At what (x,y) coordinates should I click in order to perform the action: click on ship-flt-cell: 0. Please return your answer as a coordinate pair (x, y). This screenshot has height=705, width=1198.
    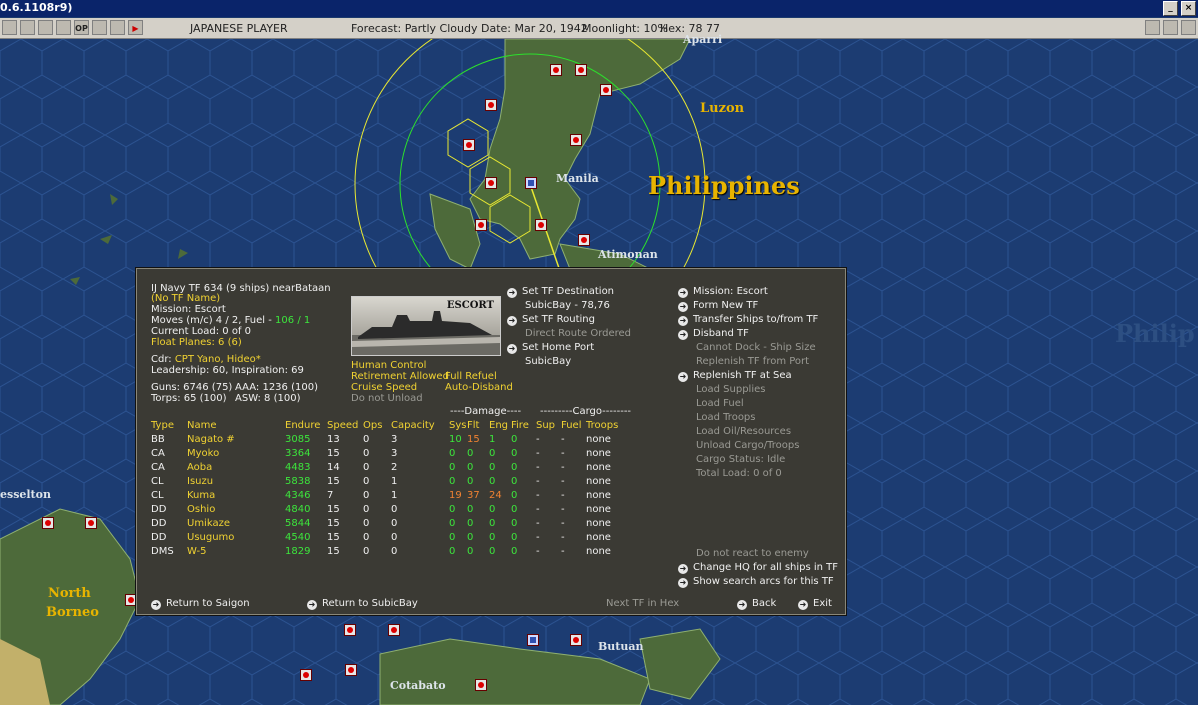
    Looking at the image, I should click on (470, 481).